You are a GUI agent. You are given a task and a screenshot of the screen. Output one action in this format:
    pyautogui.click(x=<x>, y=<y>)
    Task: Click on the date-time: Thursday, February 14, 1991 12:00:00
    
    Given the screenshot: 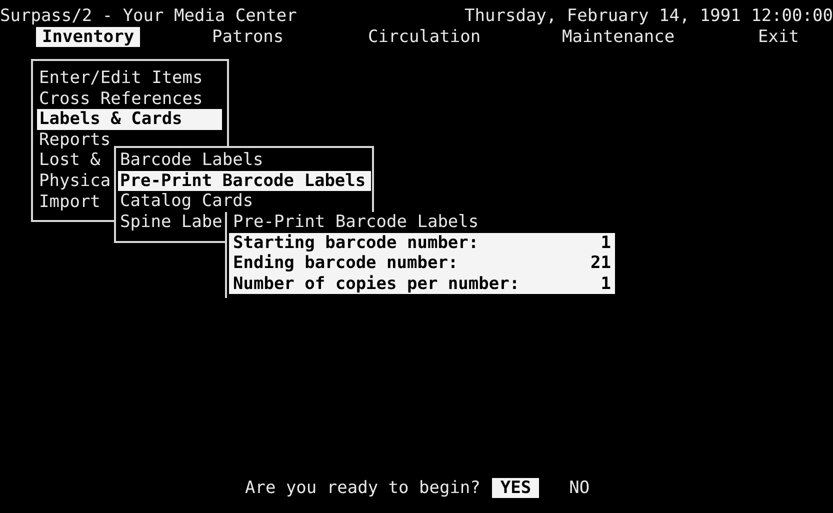 What is the action you would take?
    pyautogui.click(x=648, y=16)
    